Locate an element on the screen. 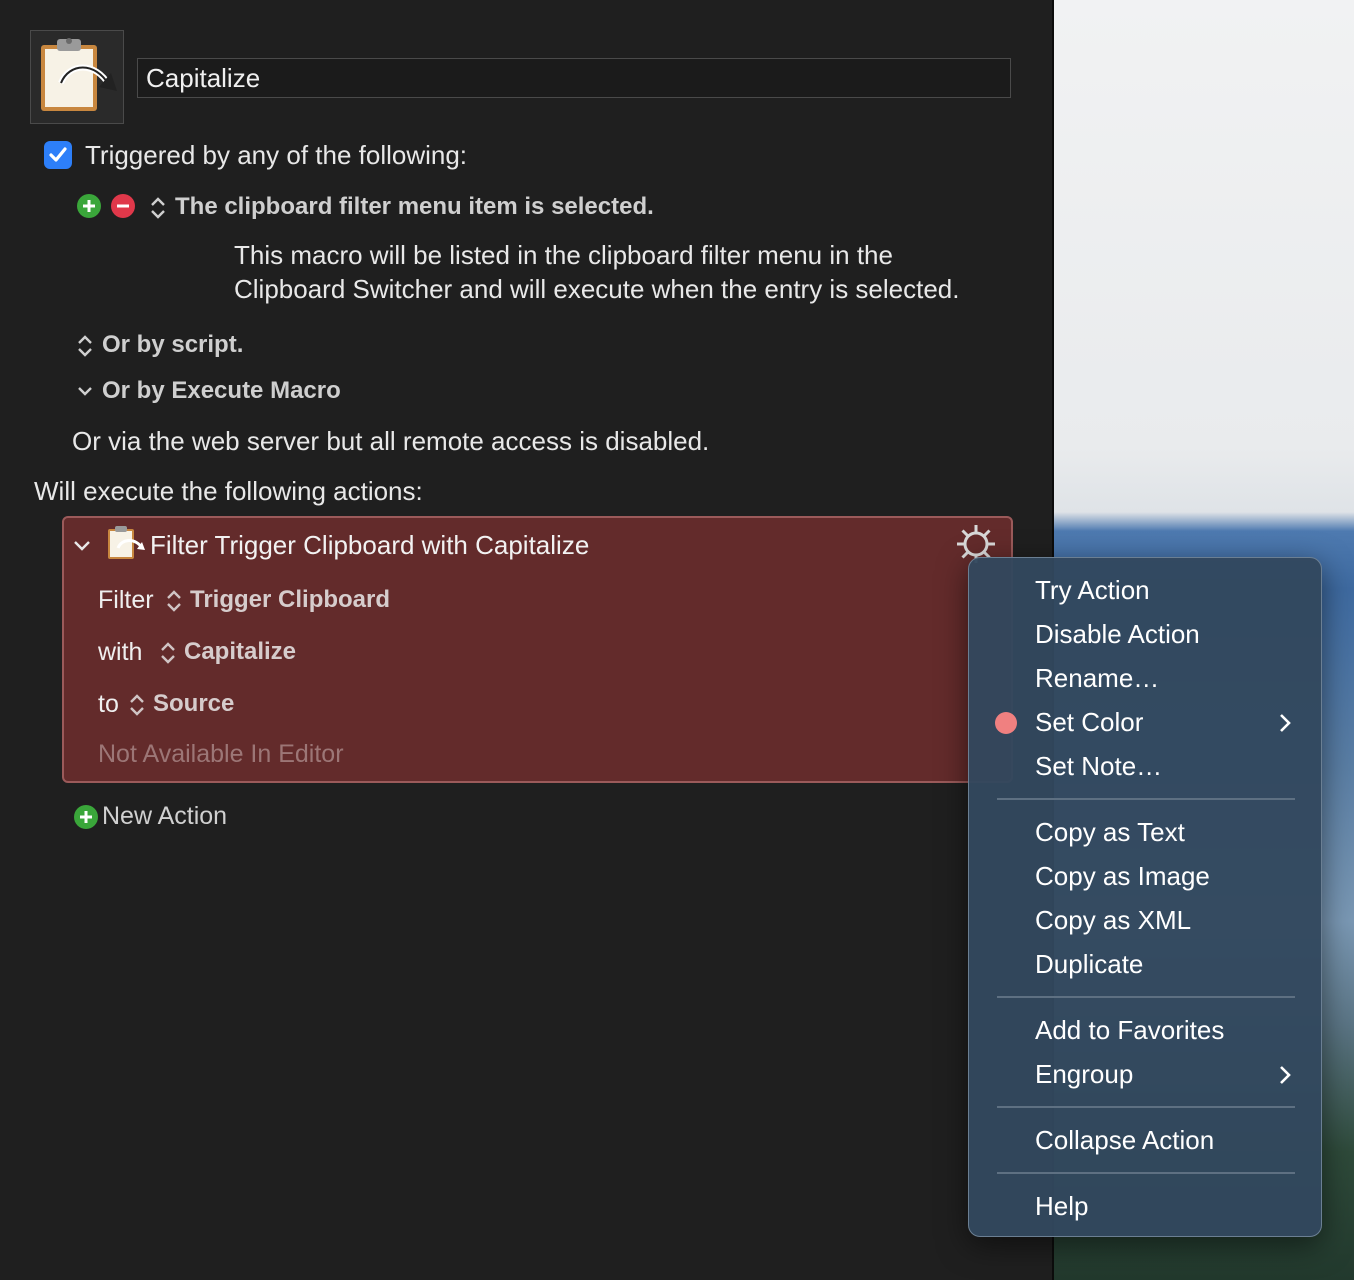  with-label: with is located at coordinates (120, 652).